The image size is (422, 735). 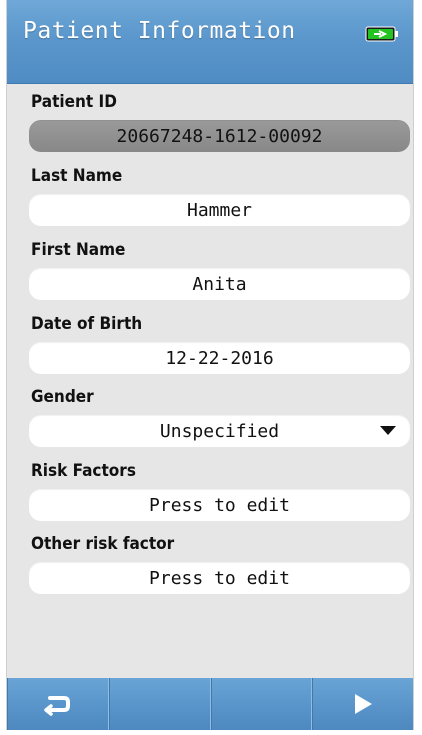 I want to click on last-name-label: Last Name, so click(x=77, y=176).